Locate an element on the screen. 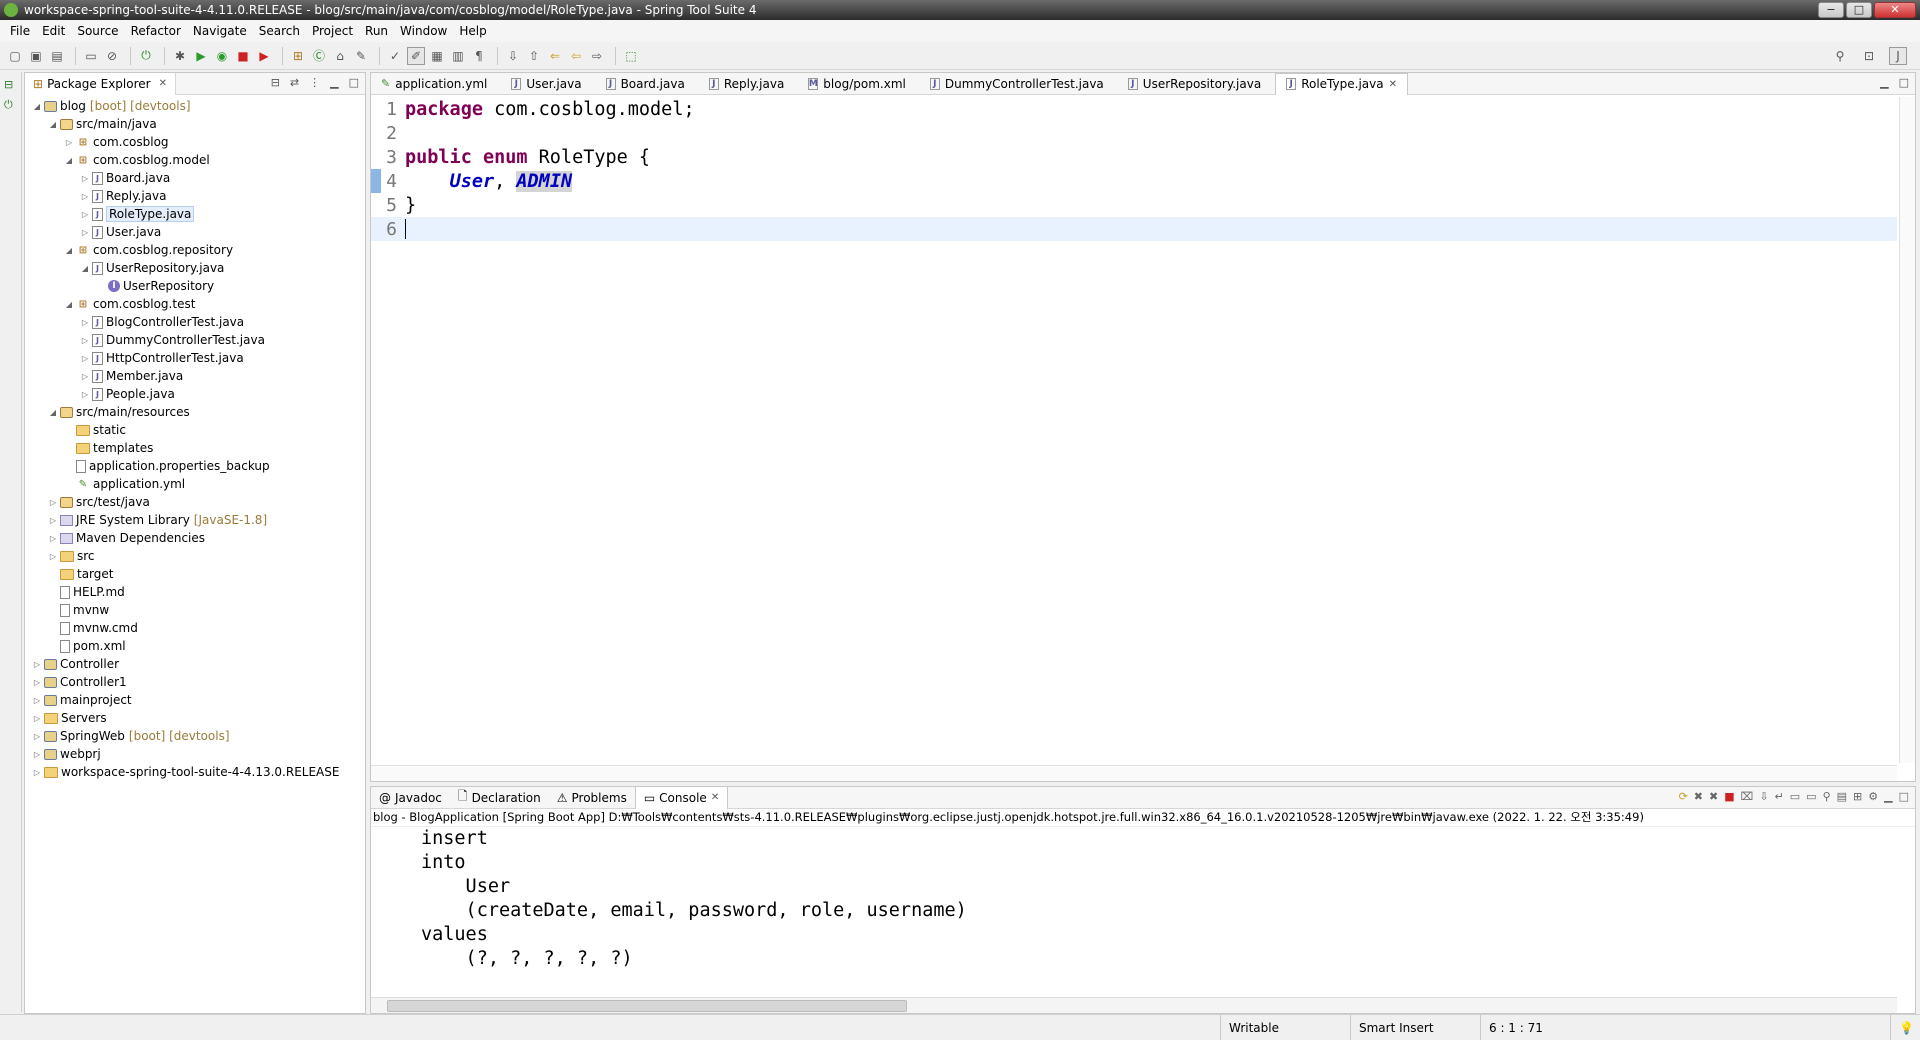  minimize-button: − is located at coordinates (1831, 10).